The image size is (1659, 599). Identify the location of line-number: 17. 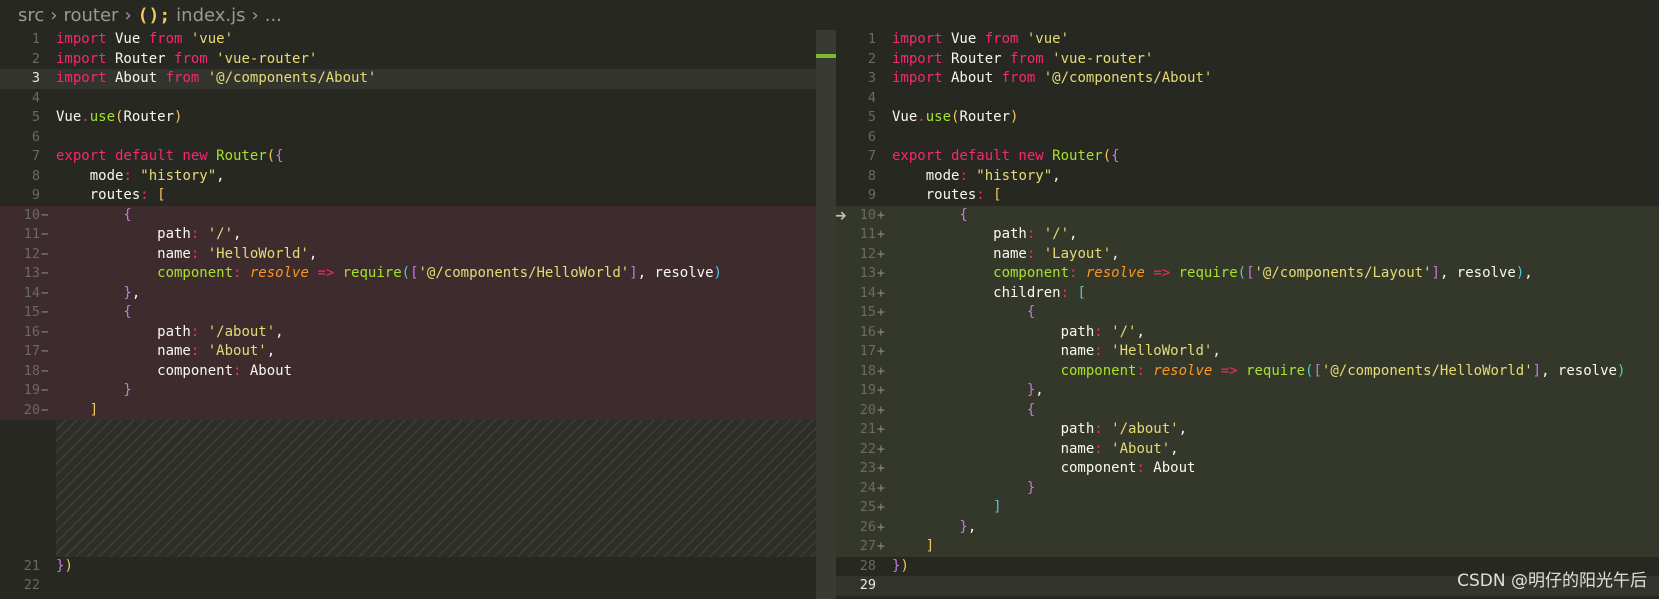
(867, 351).